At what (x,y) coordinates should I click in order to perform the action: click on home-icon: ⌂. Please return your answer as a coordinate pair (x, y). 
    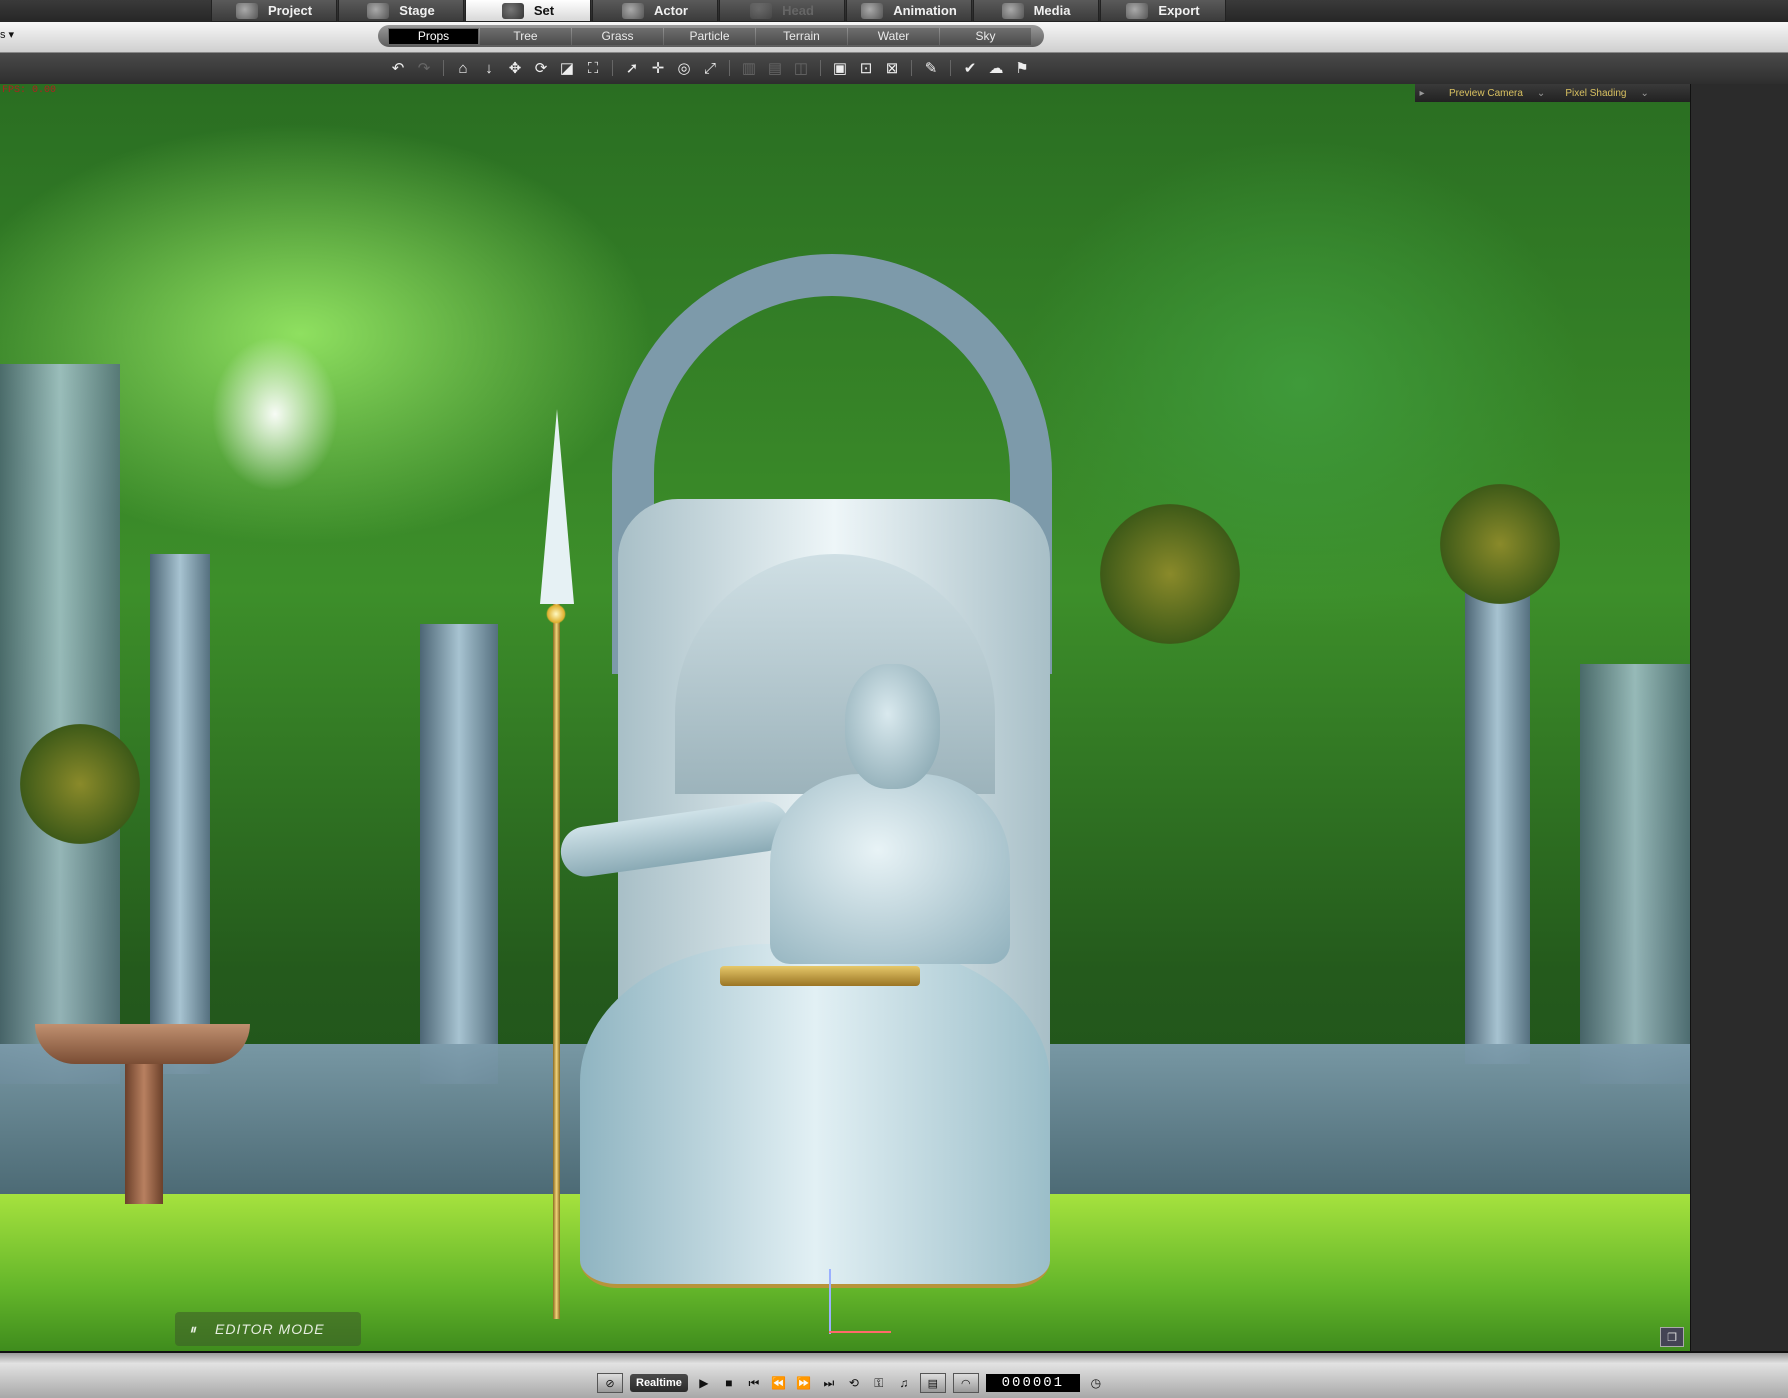
    Looking at the image, I should click on (463, 68).